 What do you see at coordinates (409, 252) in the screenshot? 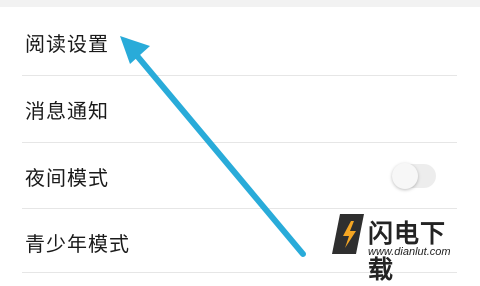
I see `watermark-url: www.dianlut.com` at bounding box center [409, 252].